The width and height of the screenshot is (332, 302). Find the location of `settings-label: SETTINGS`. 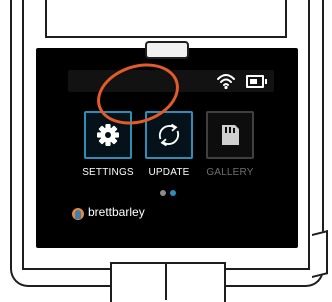

settings-label: SETTINGS is located at coordinates (108, 172).